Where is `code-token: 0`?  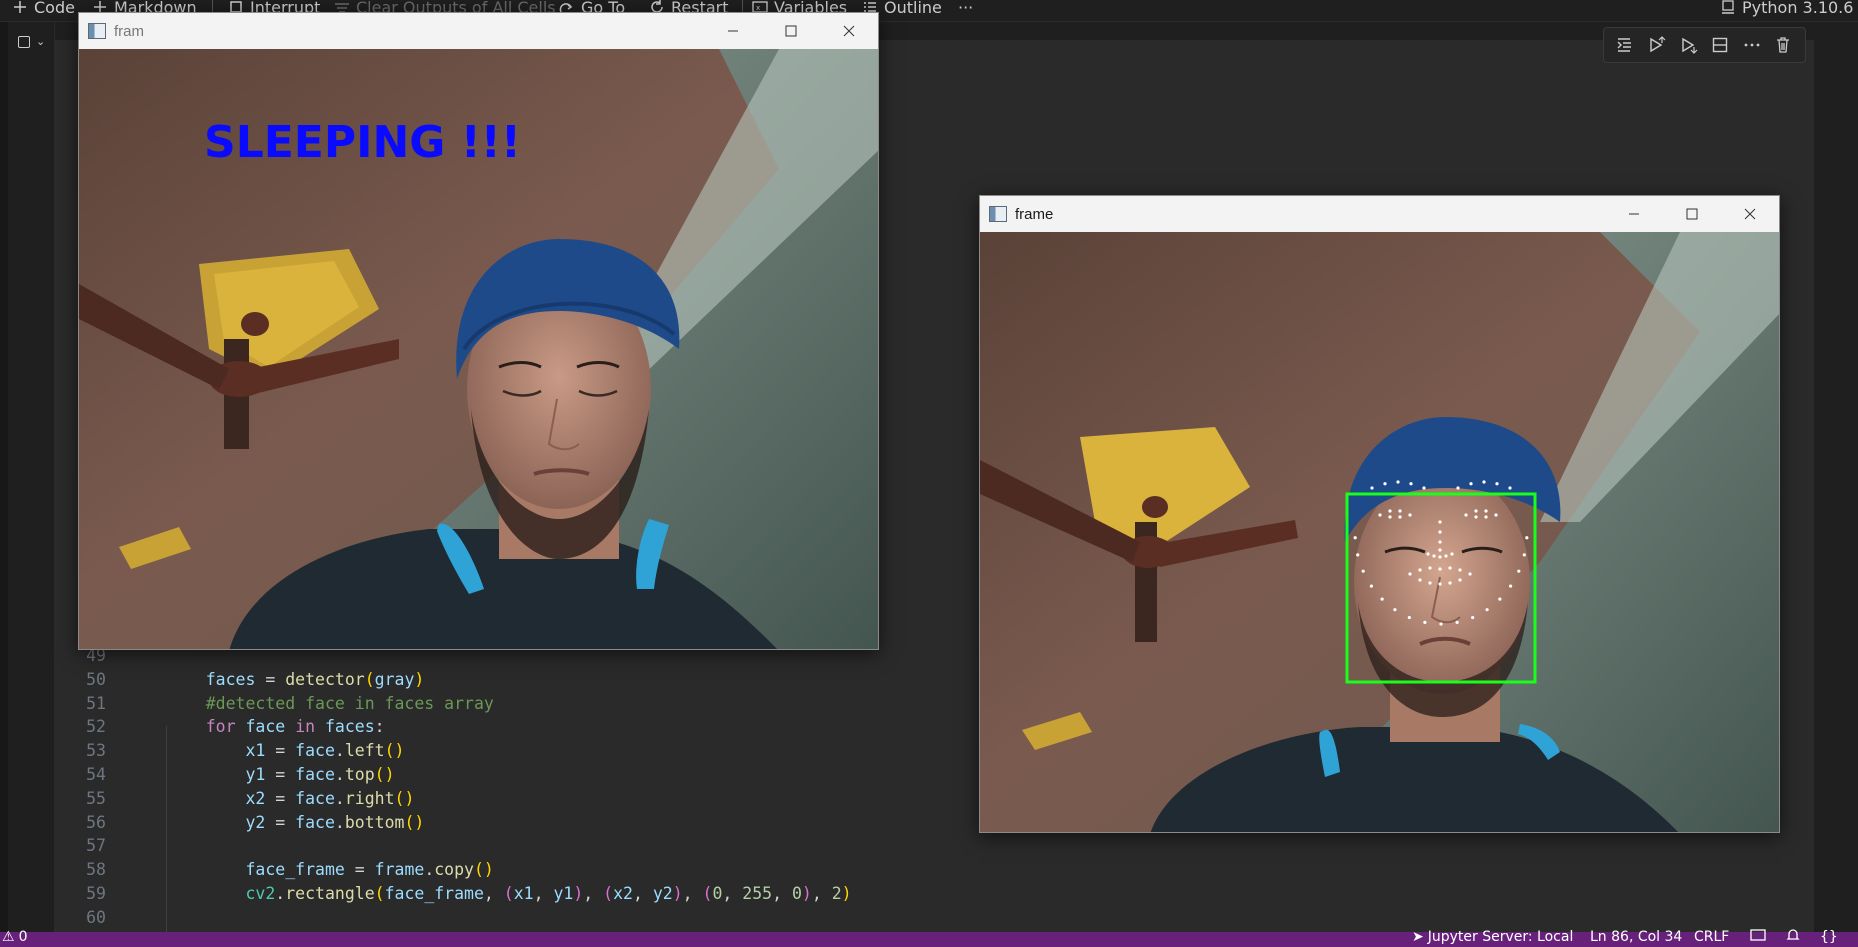
code-token: 0 is located at coordinates (796, 893).